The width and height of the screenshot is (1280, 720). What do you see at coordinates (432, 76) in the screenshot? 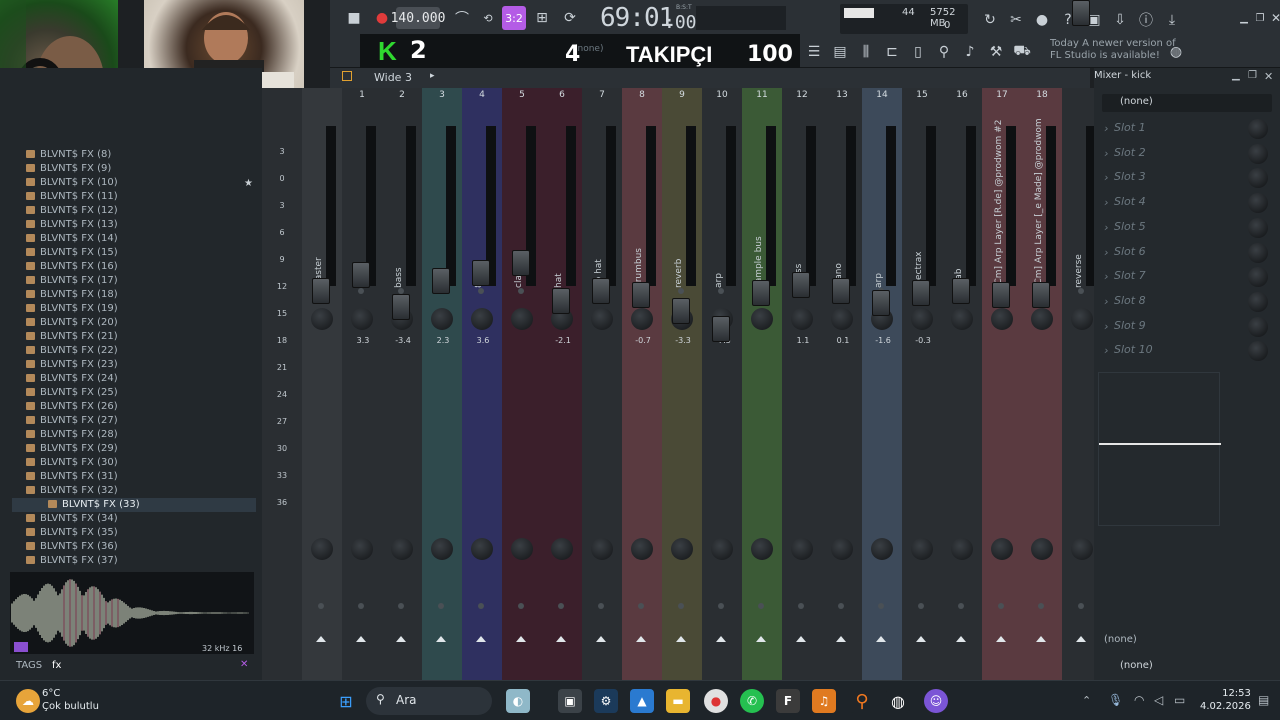
I see `arrow-right-icon: ▸` at bounding box center [432, 76].